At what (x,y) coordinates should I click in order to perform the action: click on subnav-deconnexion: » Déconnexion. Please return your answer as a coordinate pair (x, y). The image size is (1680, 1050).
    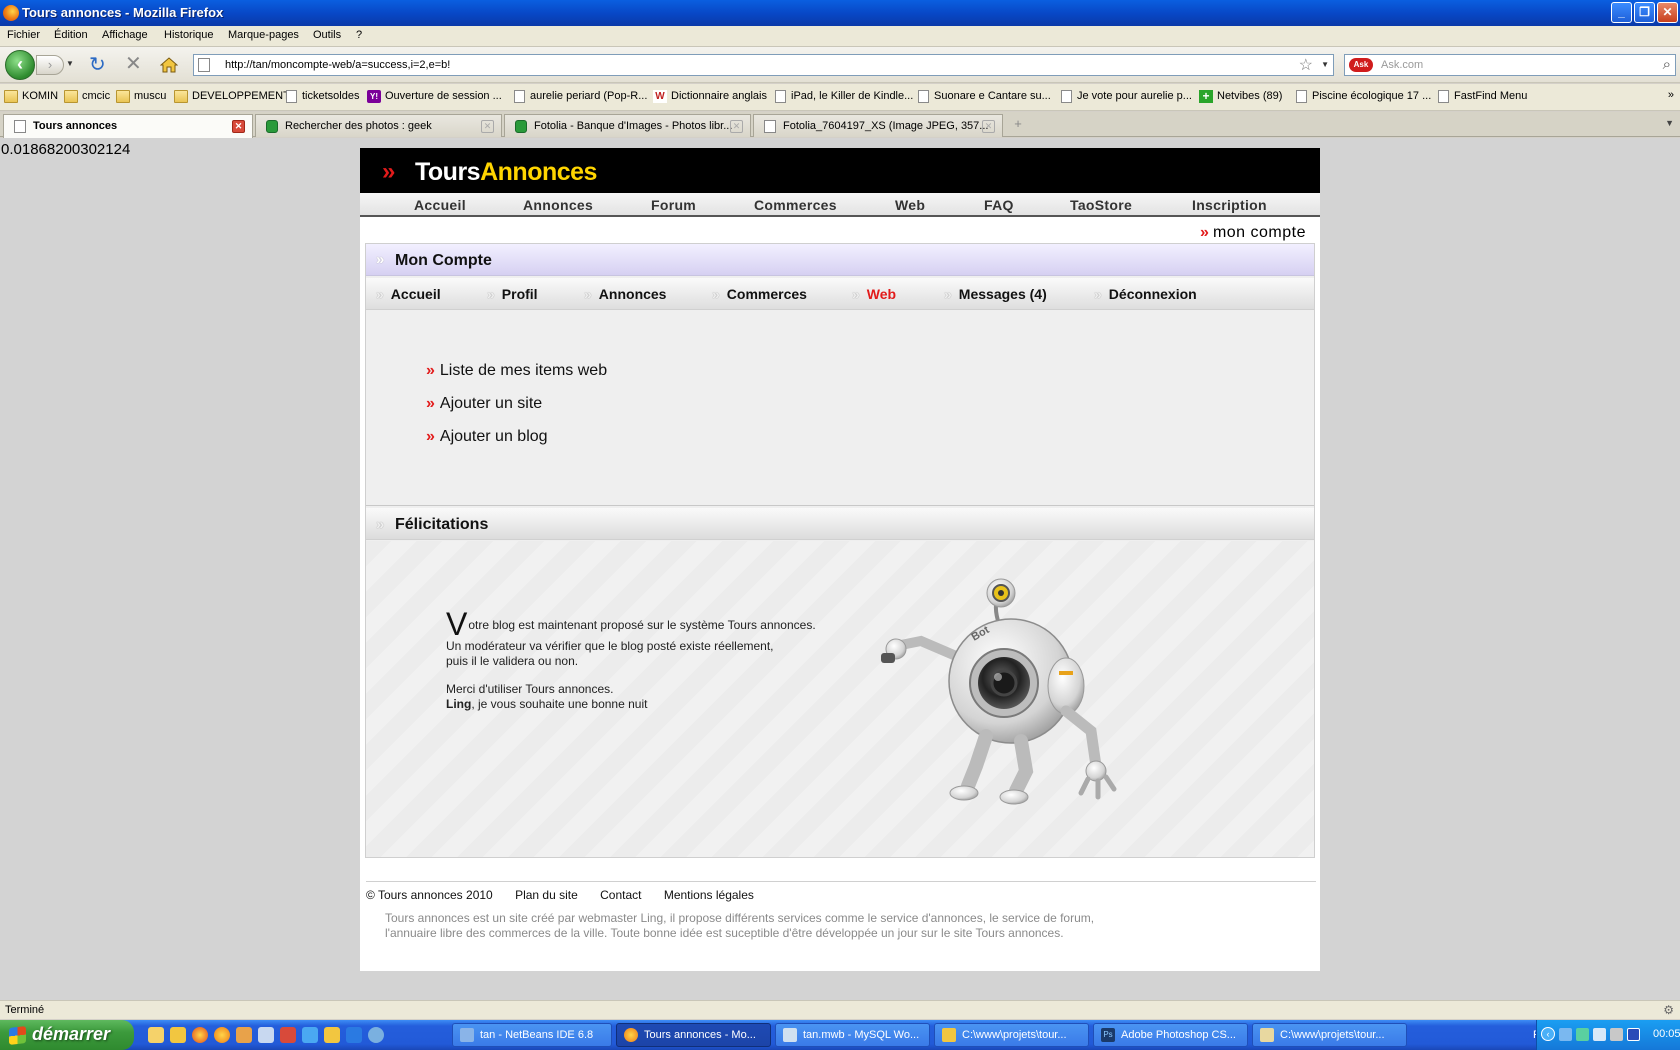
    Looking at the image, I should click on (1145, 294).